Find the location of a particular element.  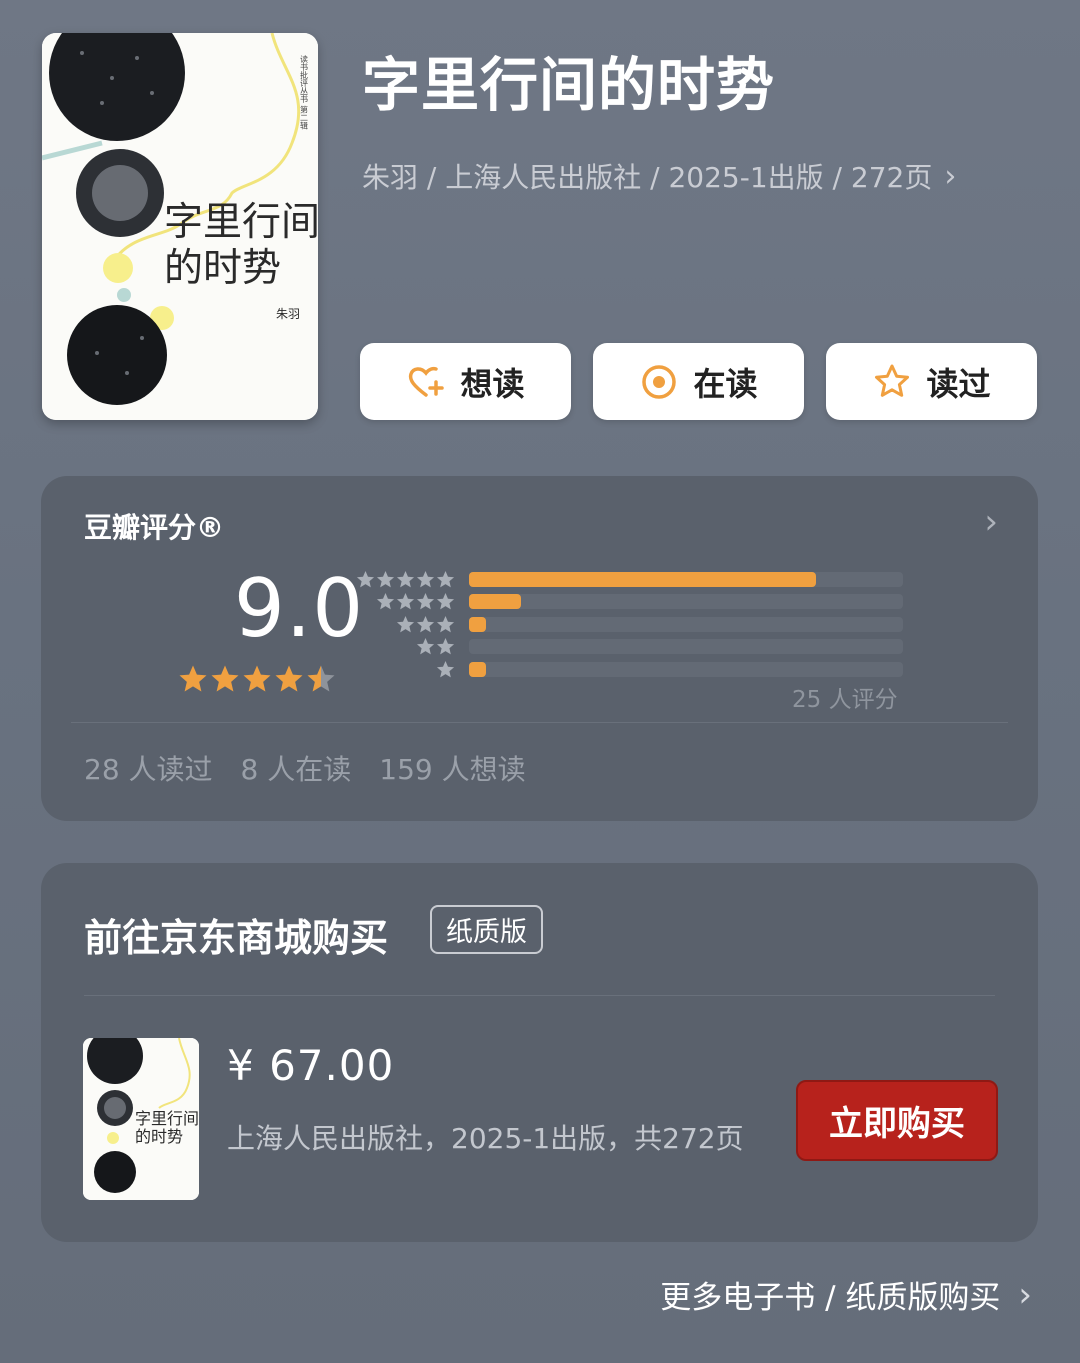

want-to-read-button: 想读 is located at coordinates (465, 381).